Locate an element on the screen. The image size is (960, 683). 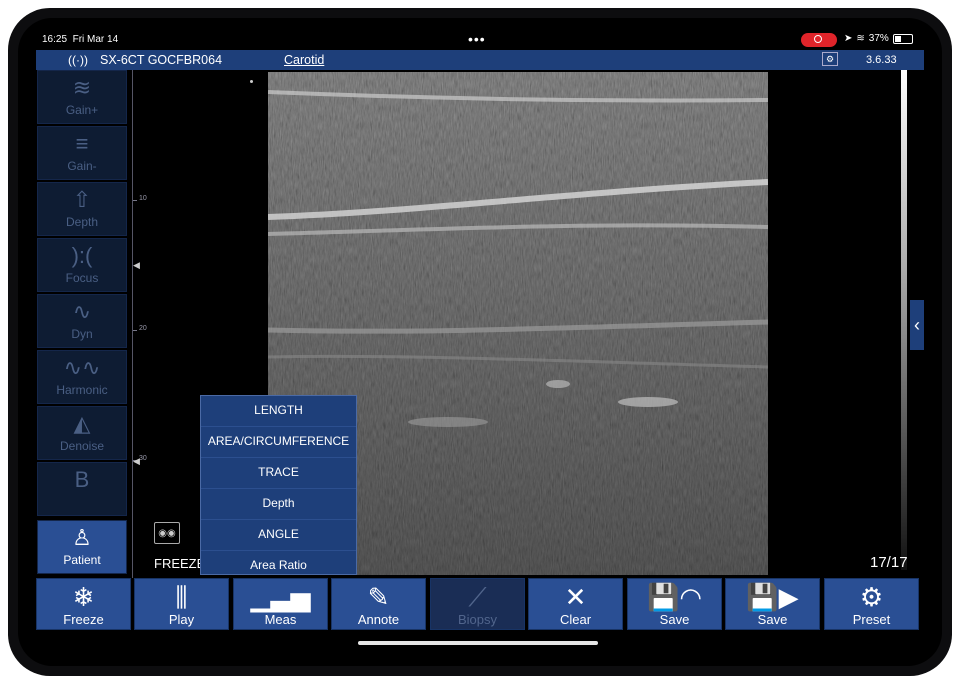
battery-percent: 37% is located at coordinates (878, 38).